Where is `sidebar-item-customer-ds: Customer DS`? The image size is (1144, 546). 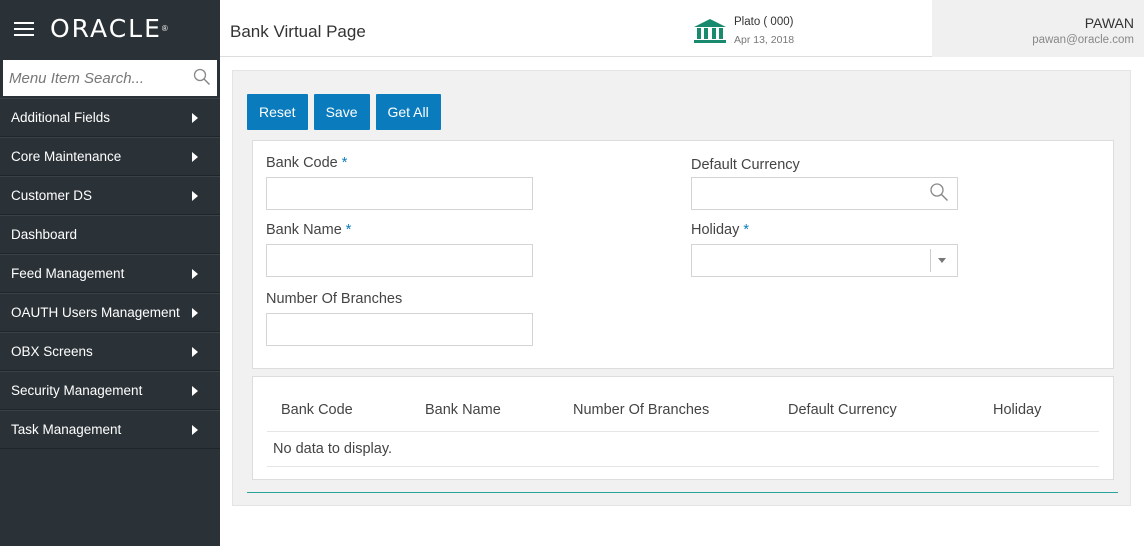
sidebar-item-customer-ds: Customer DS is located at coordinates (110, 195).